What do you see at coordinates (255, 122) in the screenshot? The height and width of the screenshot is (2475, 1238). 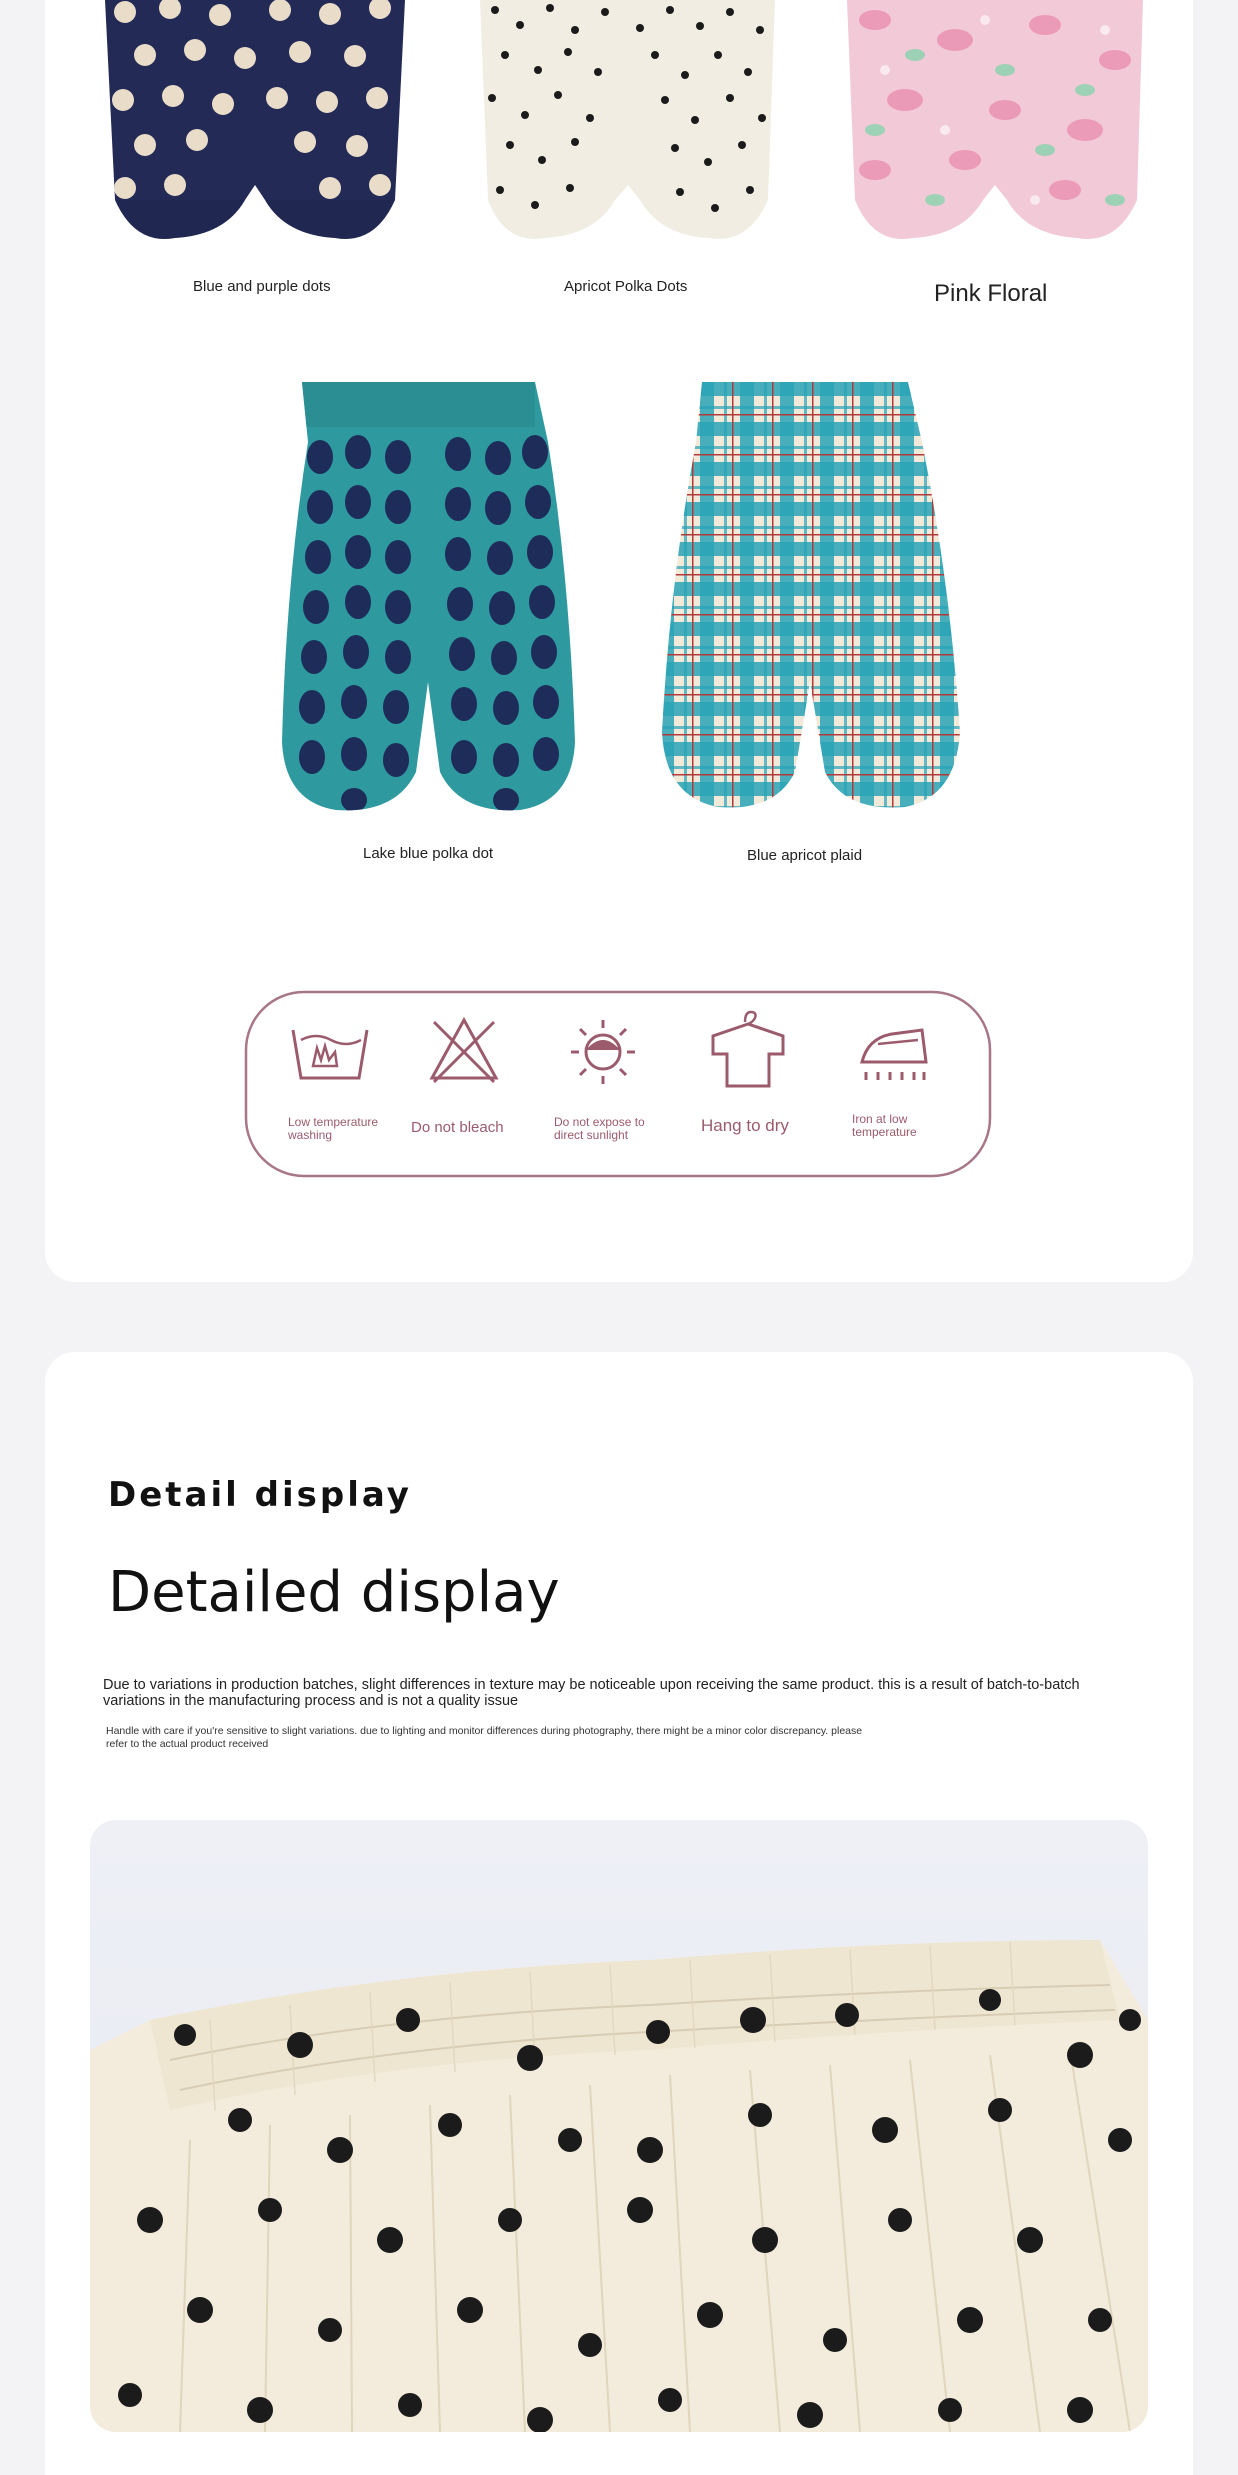 I see `product-image-blue-purple-dots` at bounding box center [255, 122].